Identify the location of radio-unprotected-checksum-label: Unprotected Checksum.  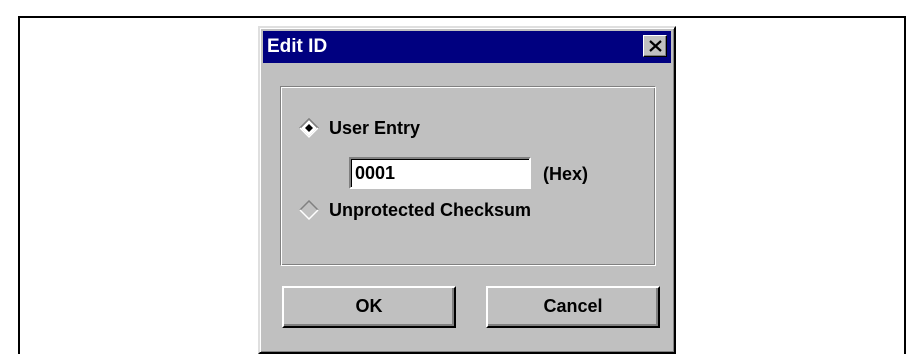
(430, 210).